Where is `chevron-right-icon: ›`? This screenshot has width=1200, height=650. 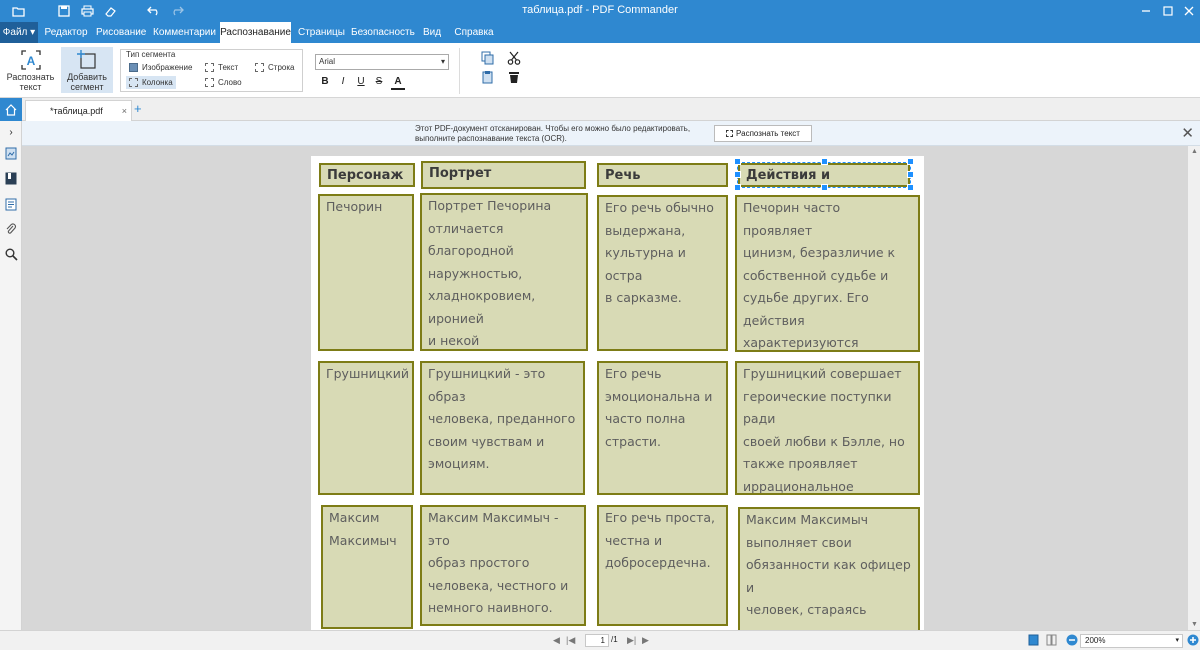
chevron-right-icon: › is located at coordinates (11, 132).